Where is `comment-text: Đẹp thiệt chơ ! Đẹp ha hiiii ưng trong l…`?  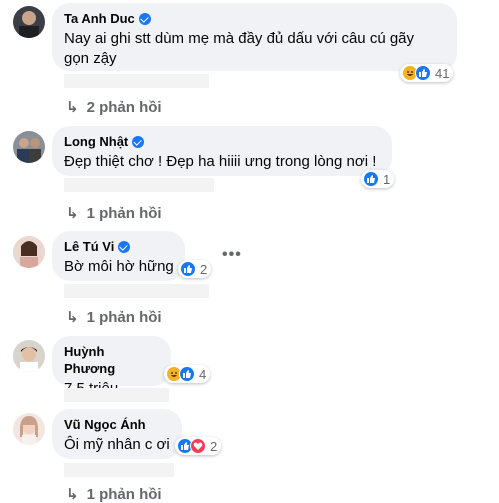
comment-text: Đẹp thiệt chơ ! Đẹp ha hiiii ưng trong l… is located at coordinates (220, 161).